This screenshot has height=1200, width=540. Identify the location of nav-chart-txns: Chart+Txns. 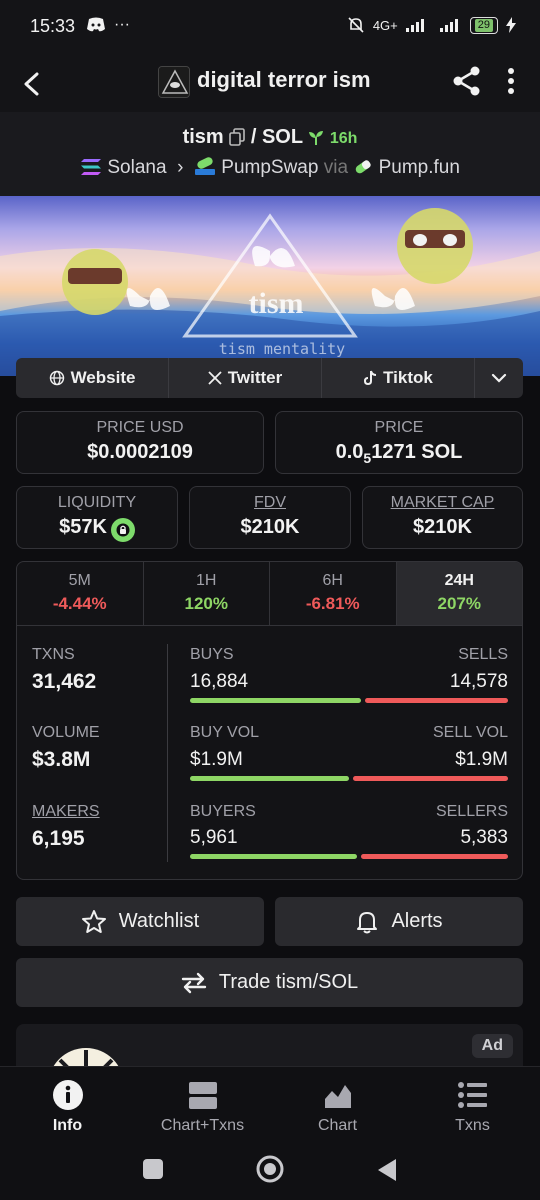
(202, 1106).